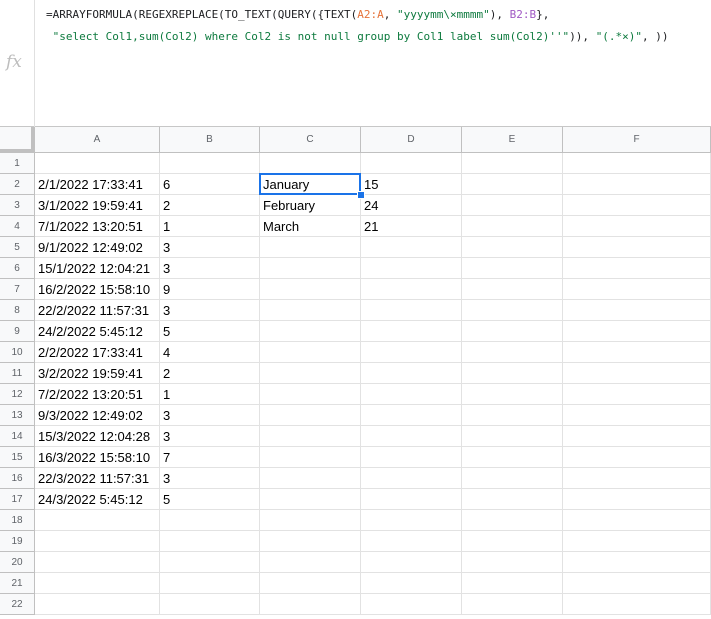  Describe the element at coordinates (637, 205) in the screenshot. I see `cell-f3` at that location.